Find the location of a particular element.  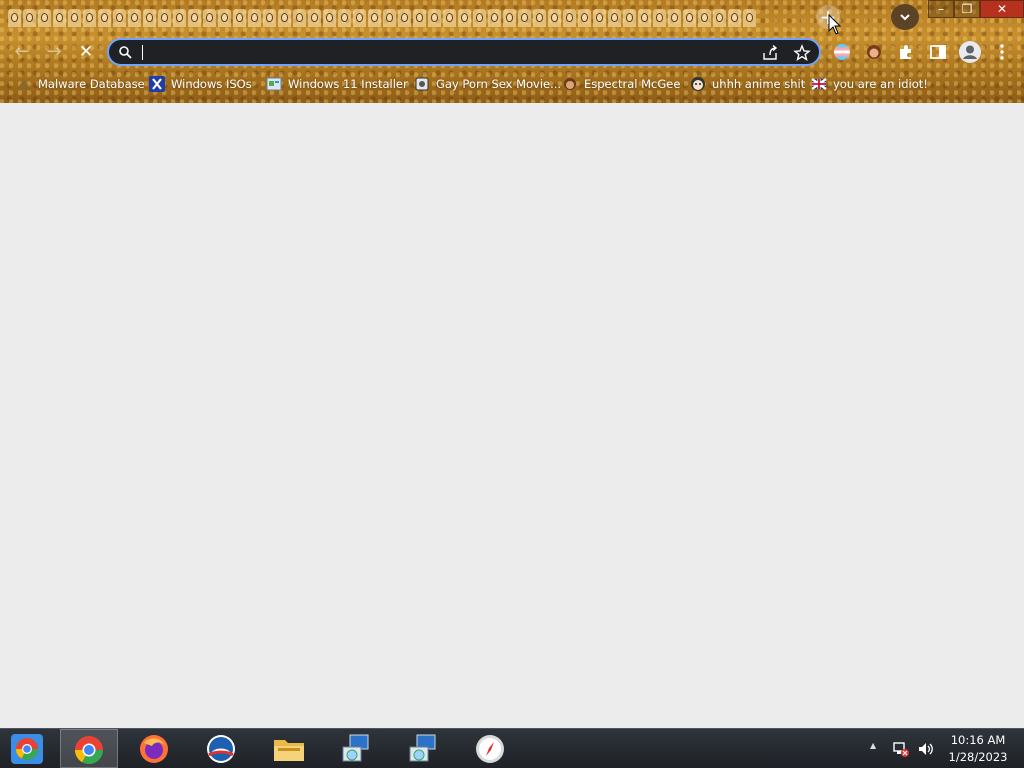

bookmark-windows-11-installer: Windows 11 Installer is located at coordinates (337, 84).